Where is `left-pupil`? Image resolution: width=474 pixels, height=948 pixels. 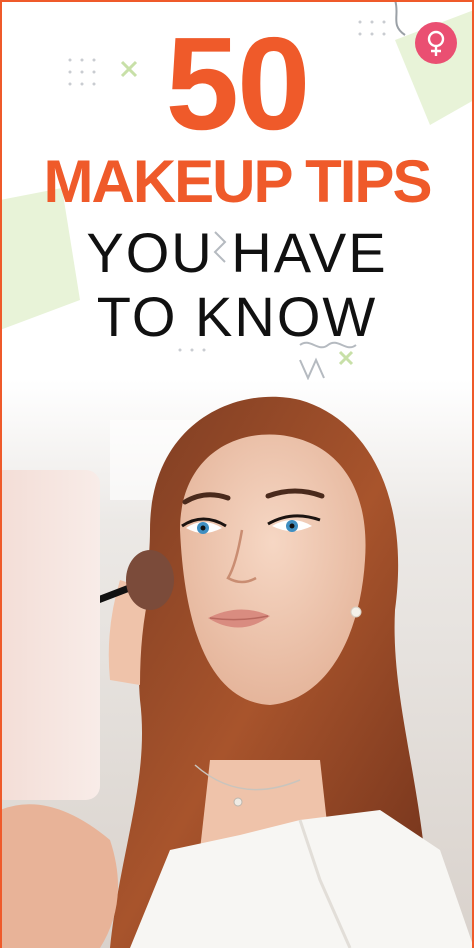
left-pupil is located at coordinates (203, 528).